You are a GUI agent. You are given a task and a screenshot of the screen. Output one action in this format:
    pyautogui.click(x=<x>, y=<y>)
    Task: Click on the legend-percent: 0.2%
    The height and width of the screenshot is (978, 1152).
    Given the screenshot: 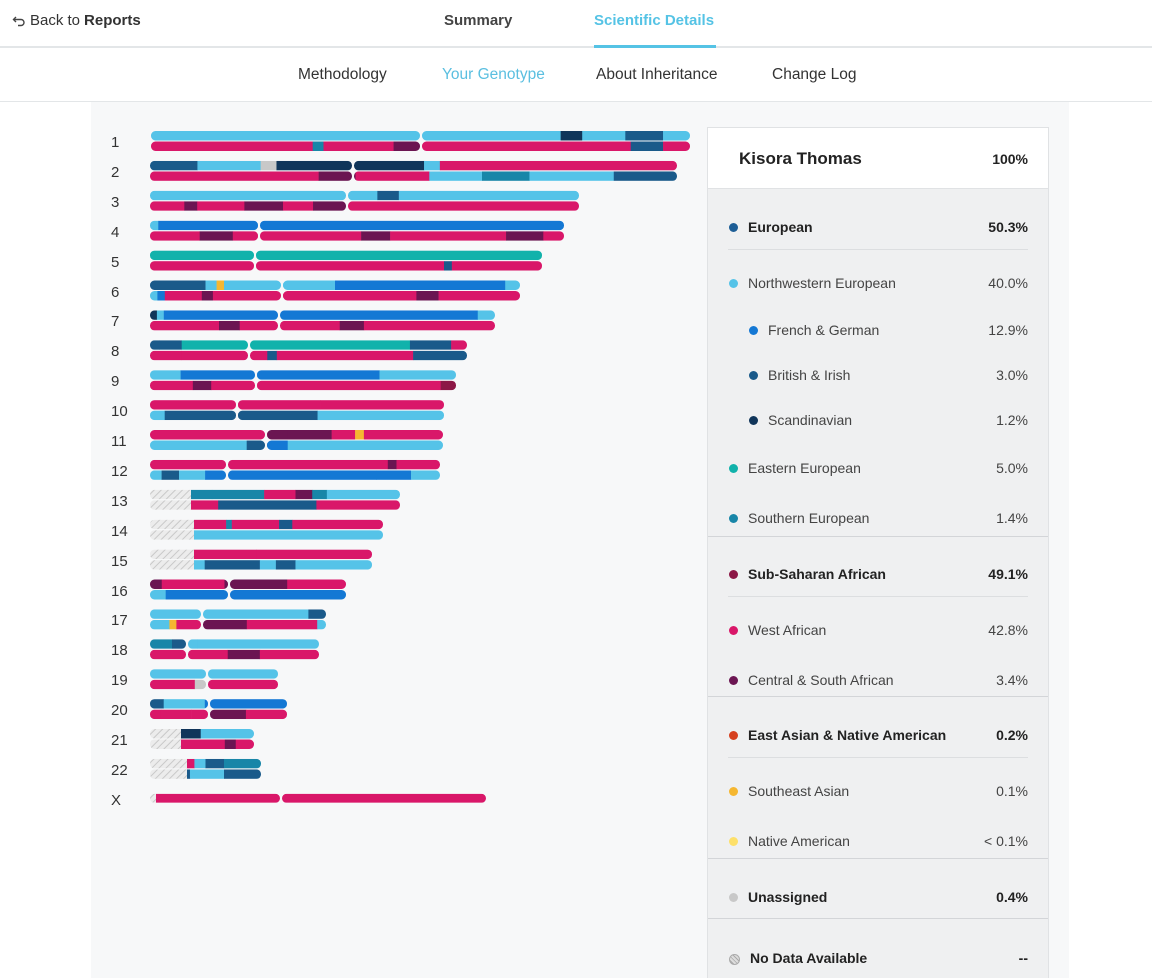 What is the action you would take?
    pyautogui.click(x=1012, y=735)
    